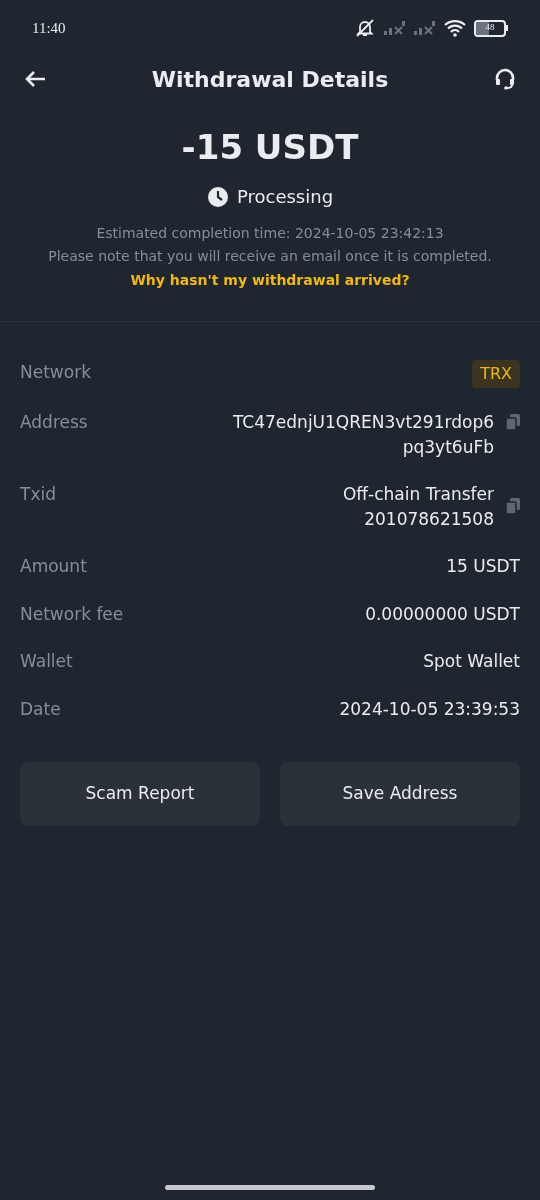 The height and width of the screenshot is (1200, 540). What do you see at coordinates (491, 28) in the screenshot?
I see `battery-icon: 48` at bounding box center [491, 28].